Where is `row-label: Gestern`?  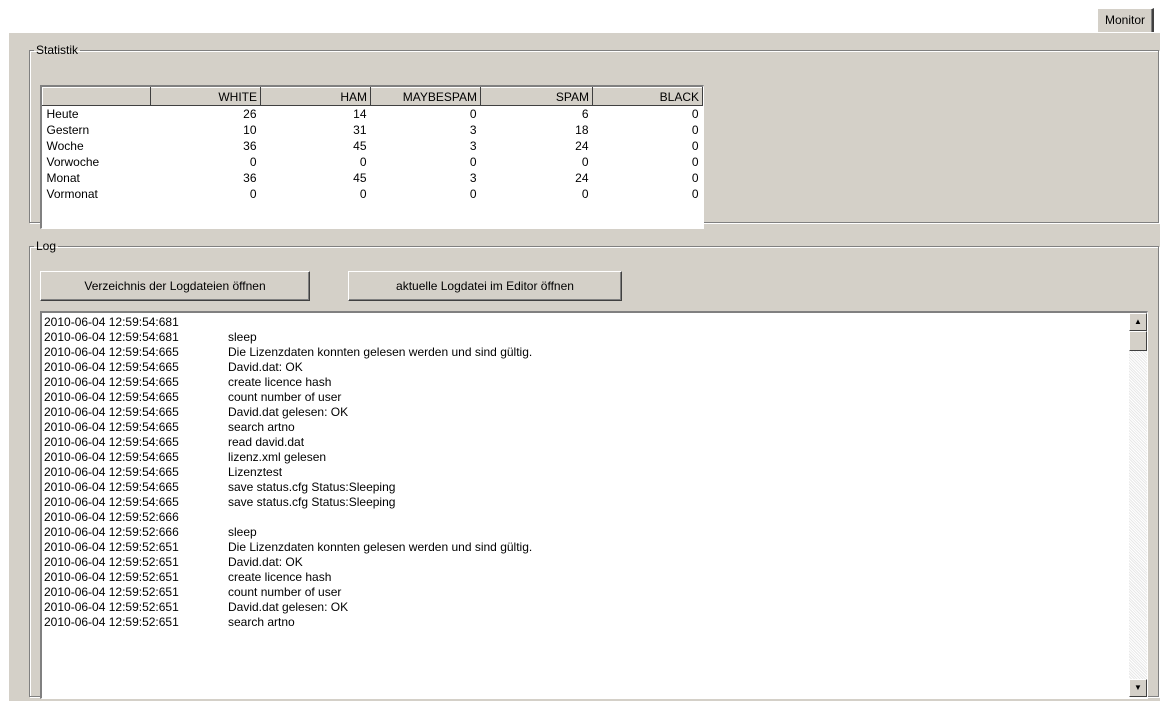
row-label: Gestern is located at coordinates (68, 130).